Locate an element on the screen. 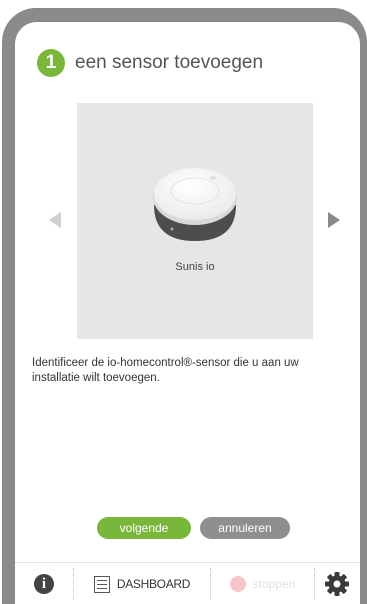 The image size is (367, 604). cancel-button: annuleren is located at coordinates (245, 528).